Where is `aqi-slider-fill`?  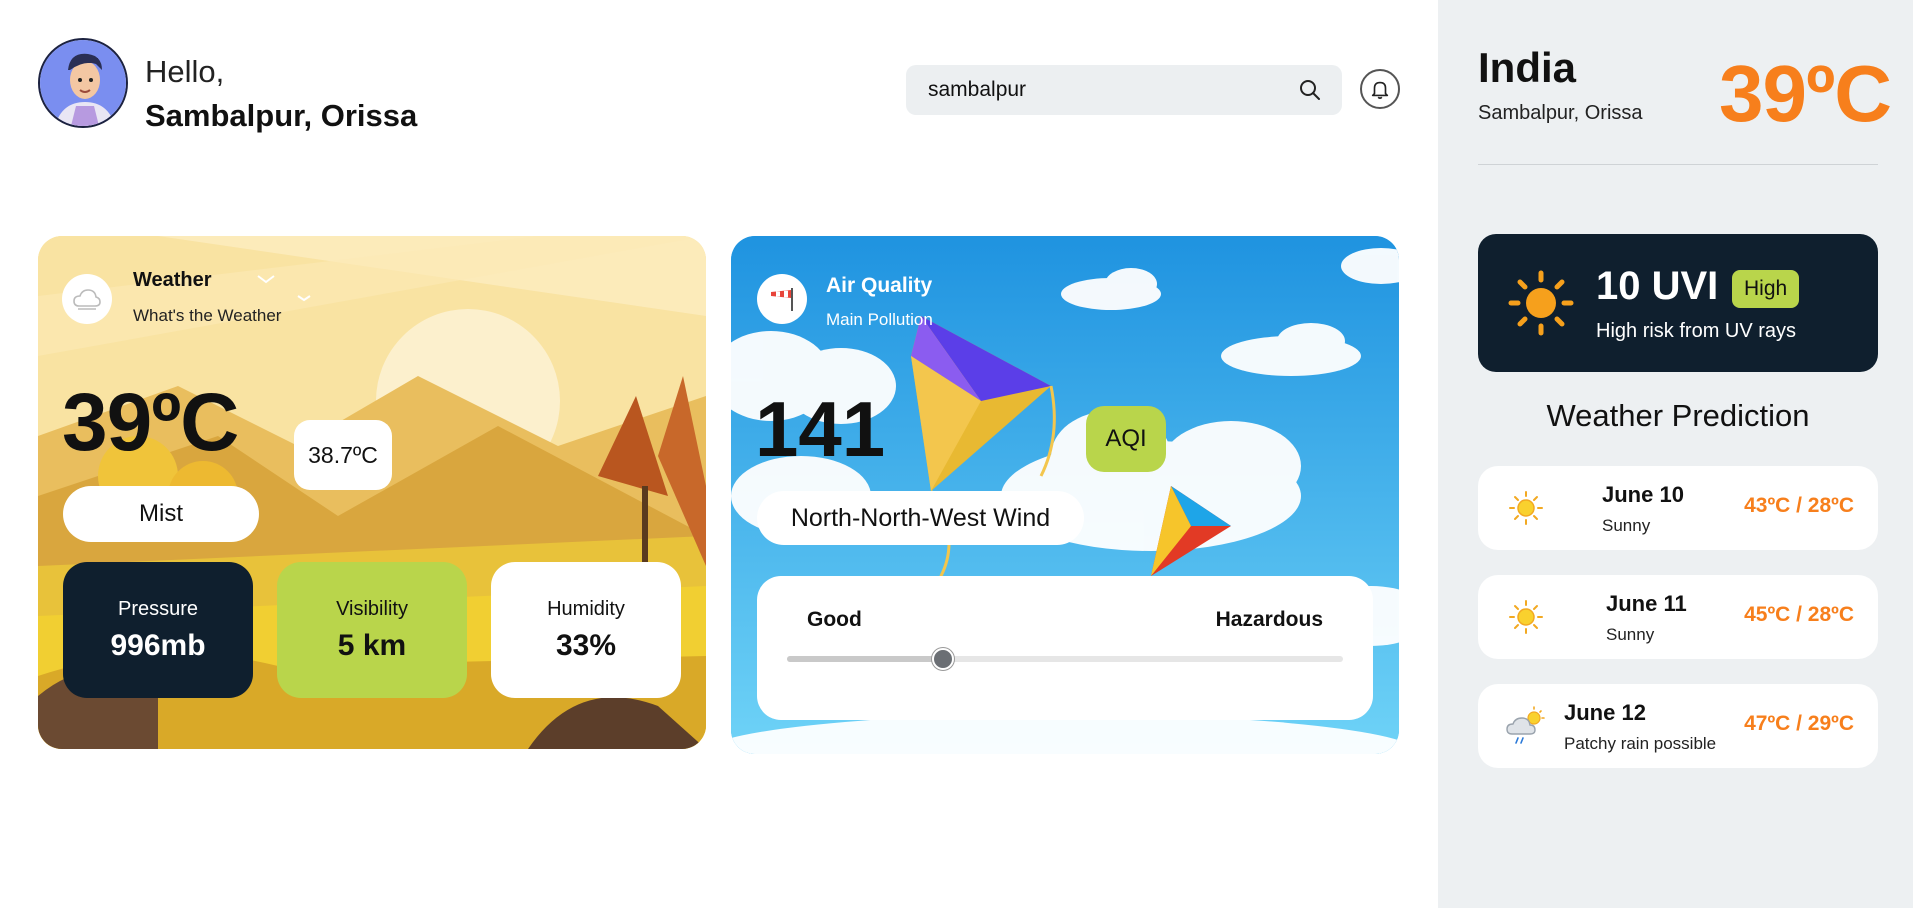
aqi-slider-fill is located at coordinates (865, 659).